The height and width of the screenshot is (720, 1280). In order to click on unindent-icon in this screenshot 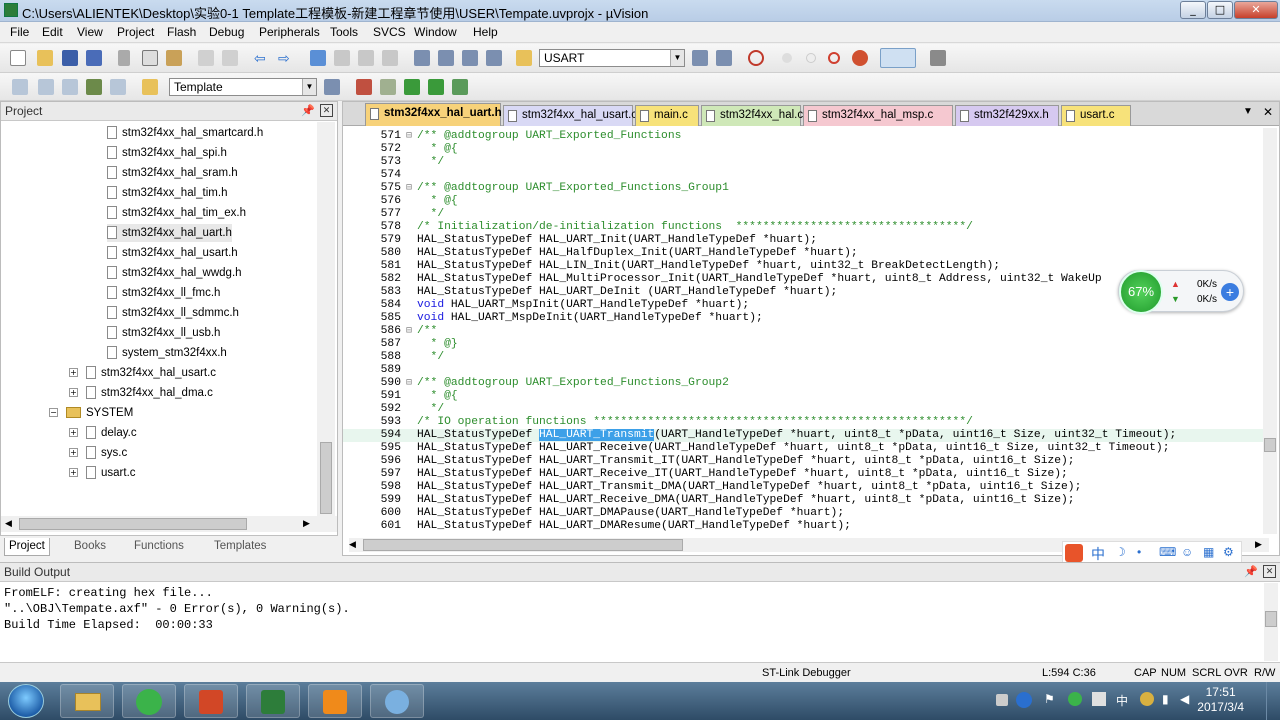, I will do `click(446, 58)`.